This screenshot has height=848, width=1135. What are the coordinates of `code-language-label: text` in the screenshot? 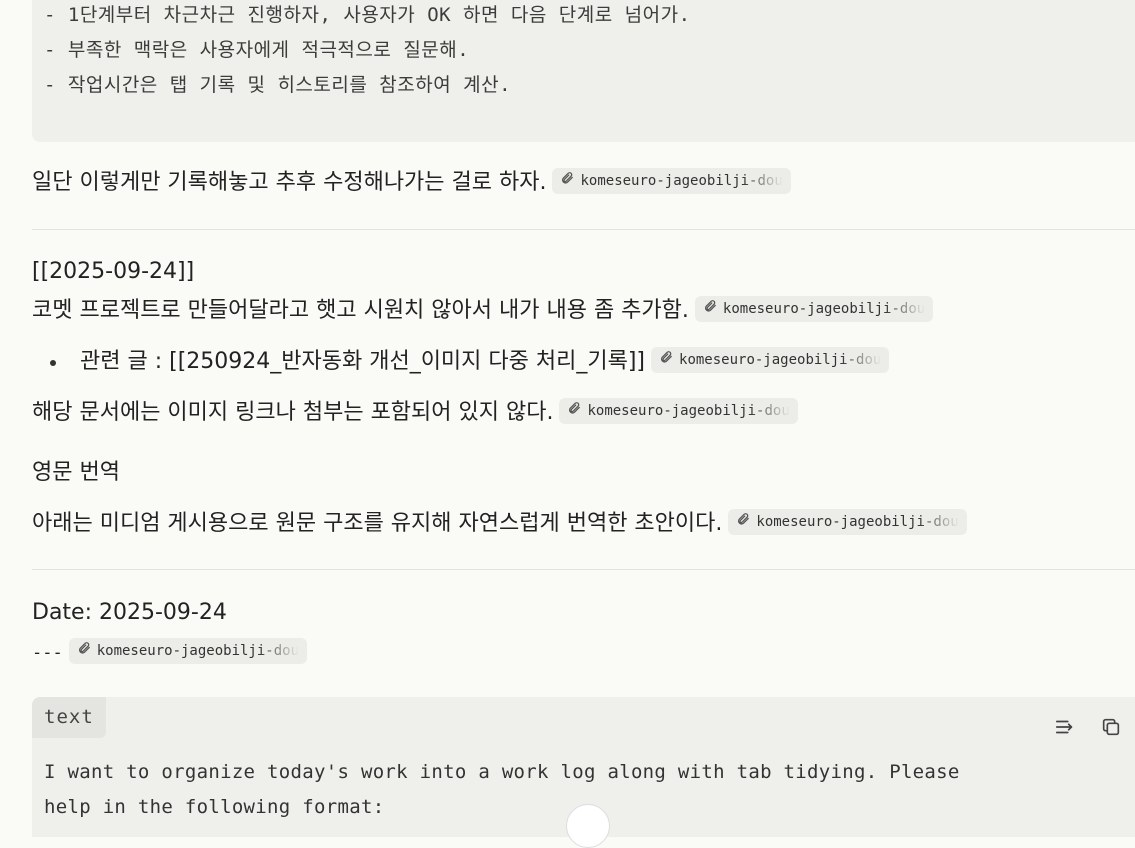 It's located at (69, 717).